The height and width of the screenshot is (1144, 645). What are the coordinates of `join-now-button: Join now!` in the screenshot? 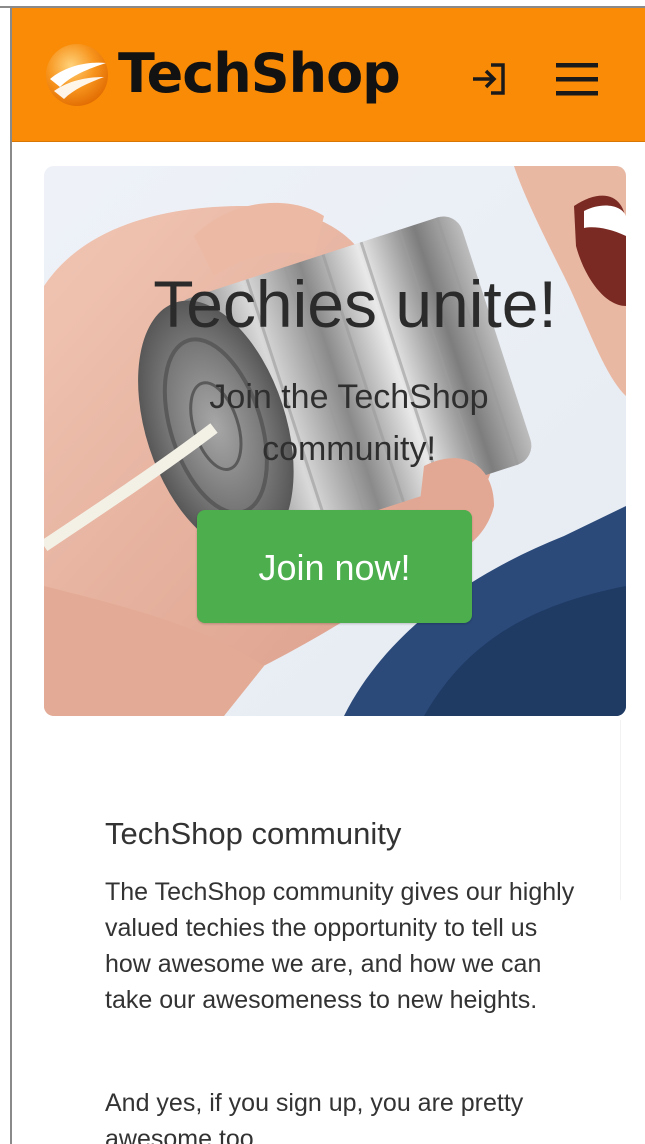 It's located at (334, 566).